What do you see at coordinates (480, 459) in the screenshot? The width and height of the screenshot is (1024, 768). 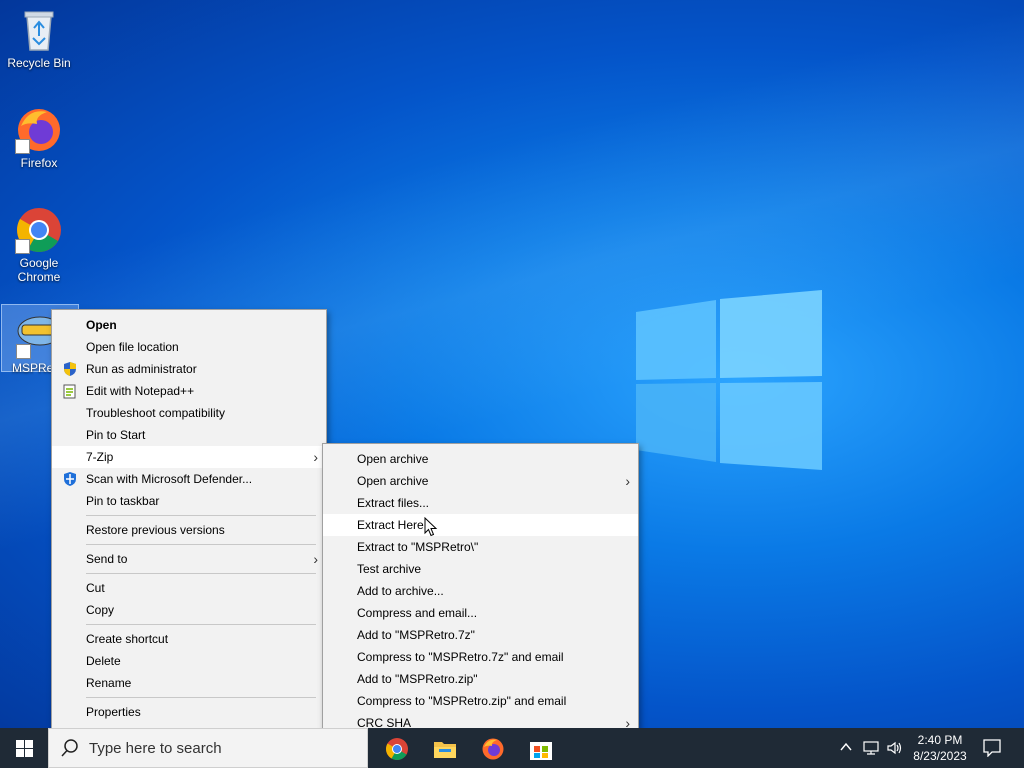 I see `submenu-item-open-archive: Open archive` at bounding box center [480, 459].